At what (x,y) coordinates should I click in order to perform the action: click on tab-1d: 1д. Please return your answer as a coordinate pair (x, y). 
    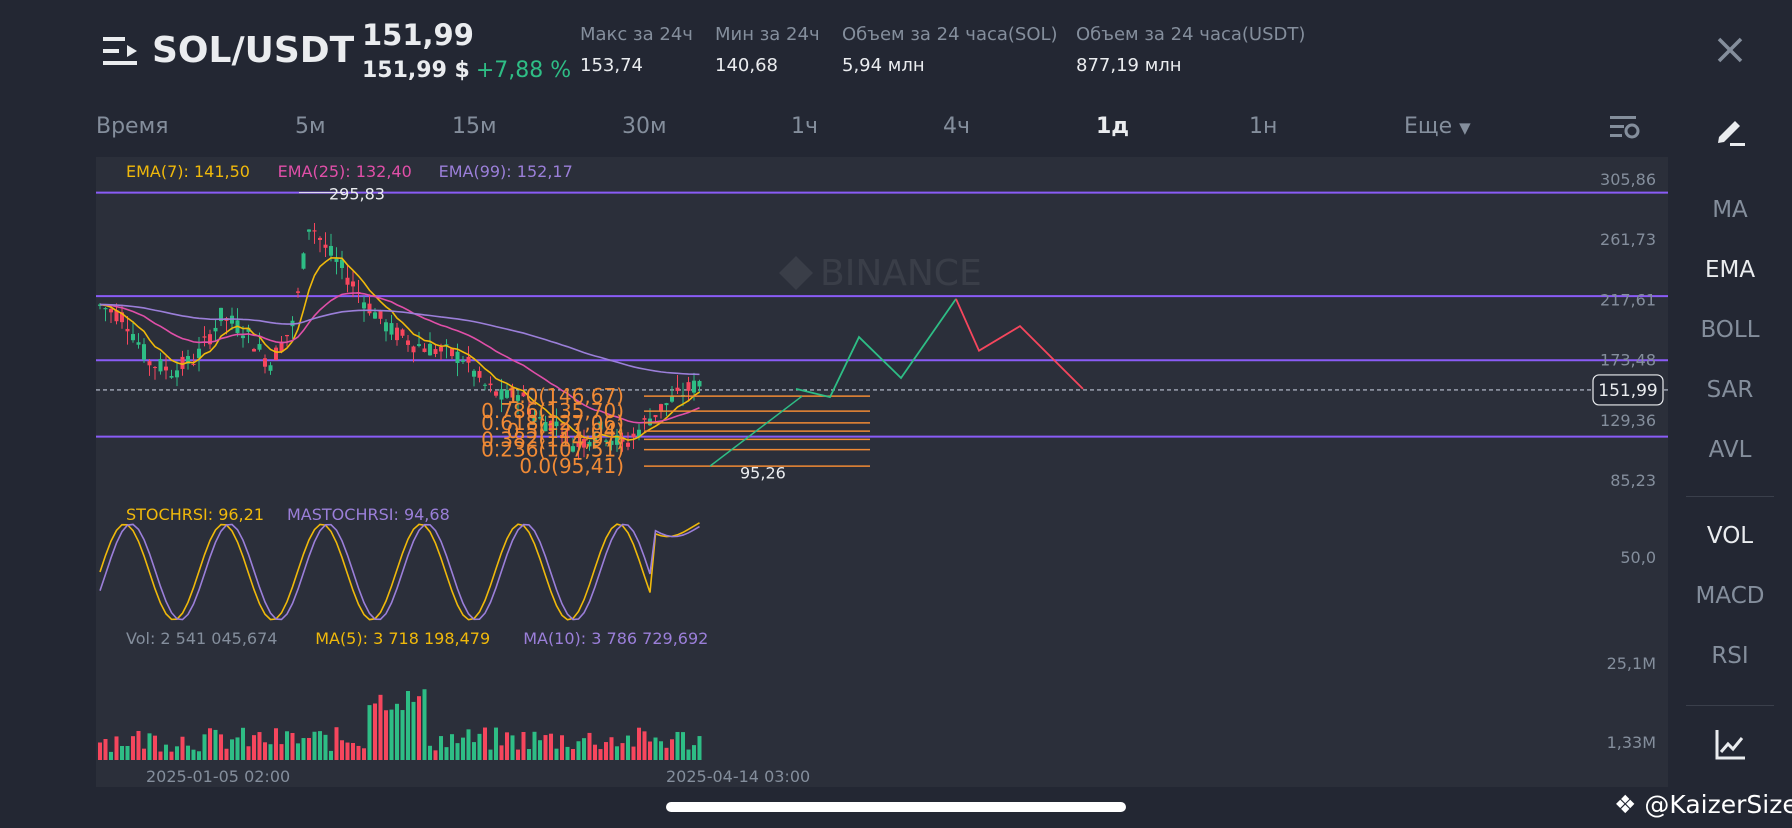
    Looking at the image, I should click on (1112, 126).